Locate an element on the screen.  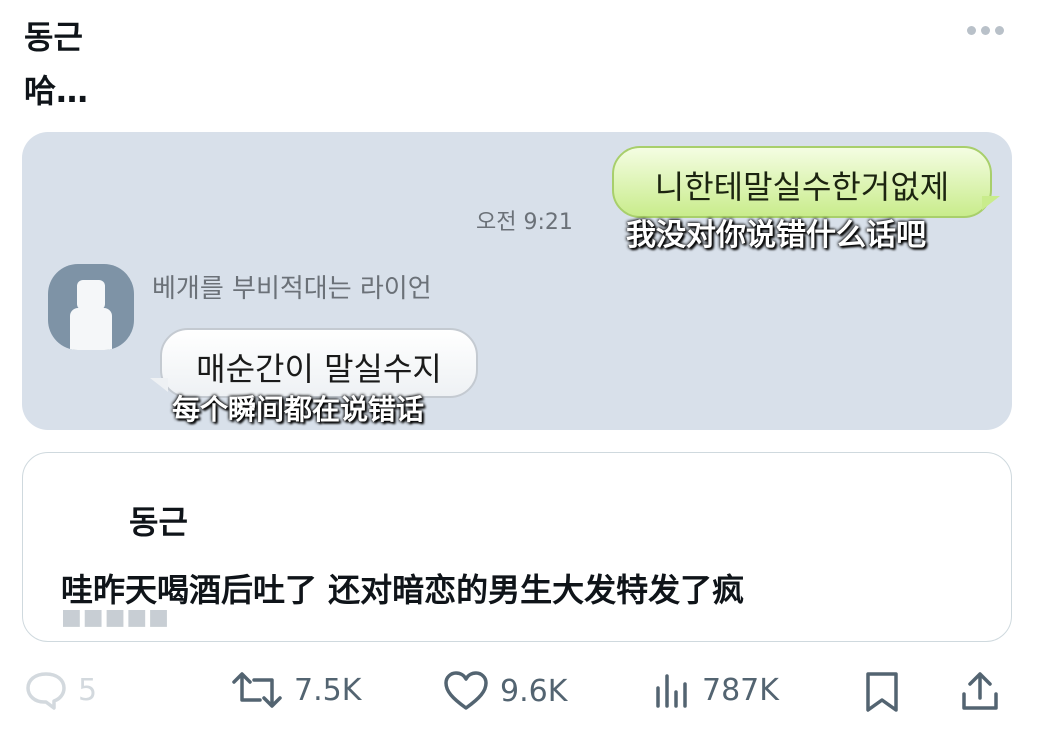
outgoing-bubble: 니한테말실수한거없제 is located at coordinates (802, 182).